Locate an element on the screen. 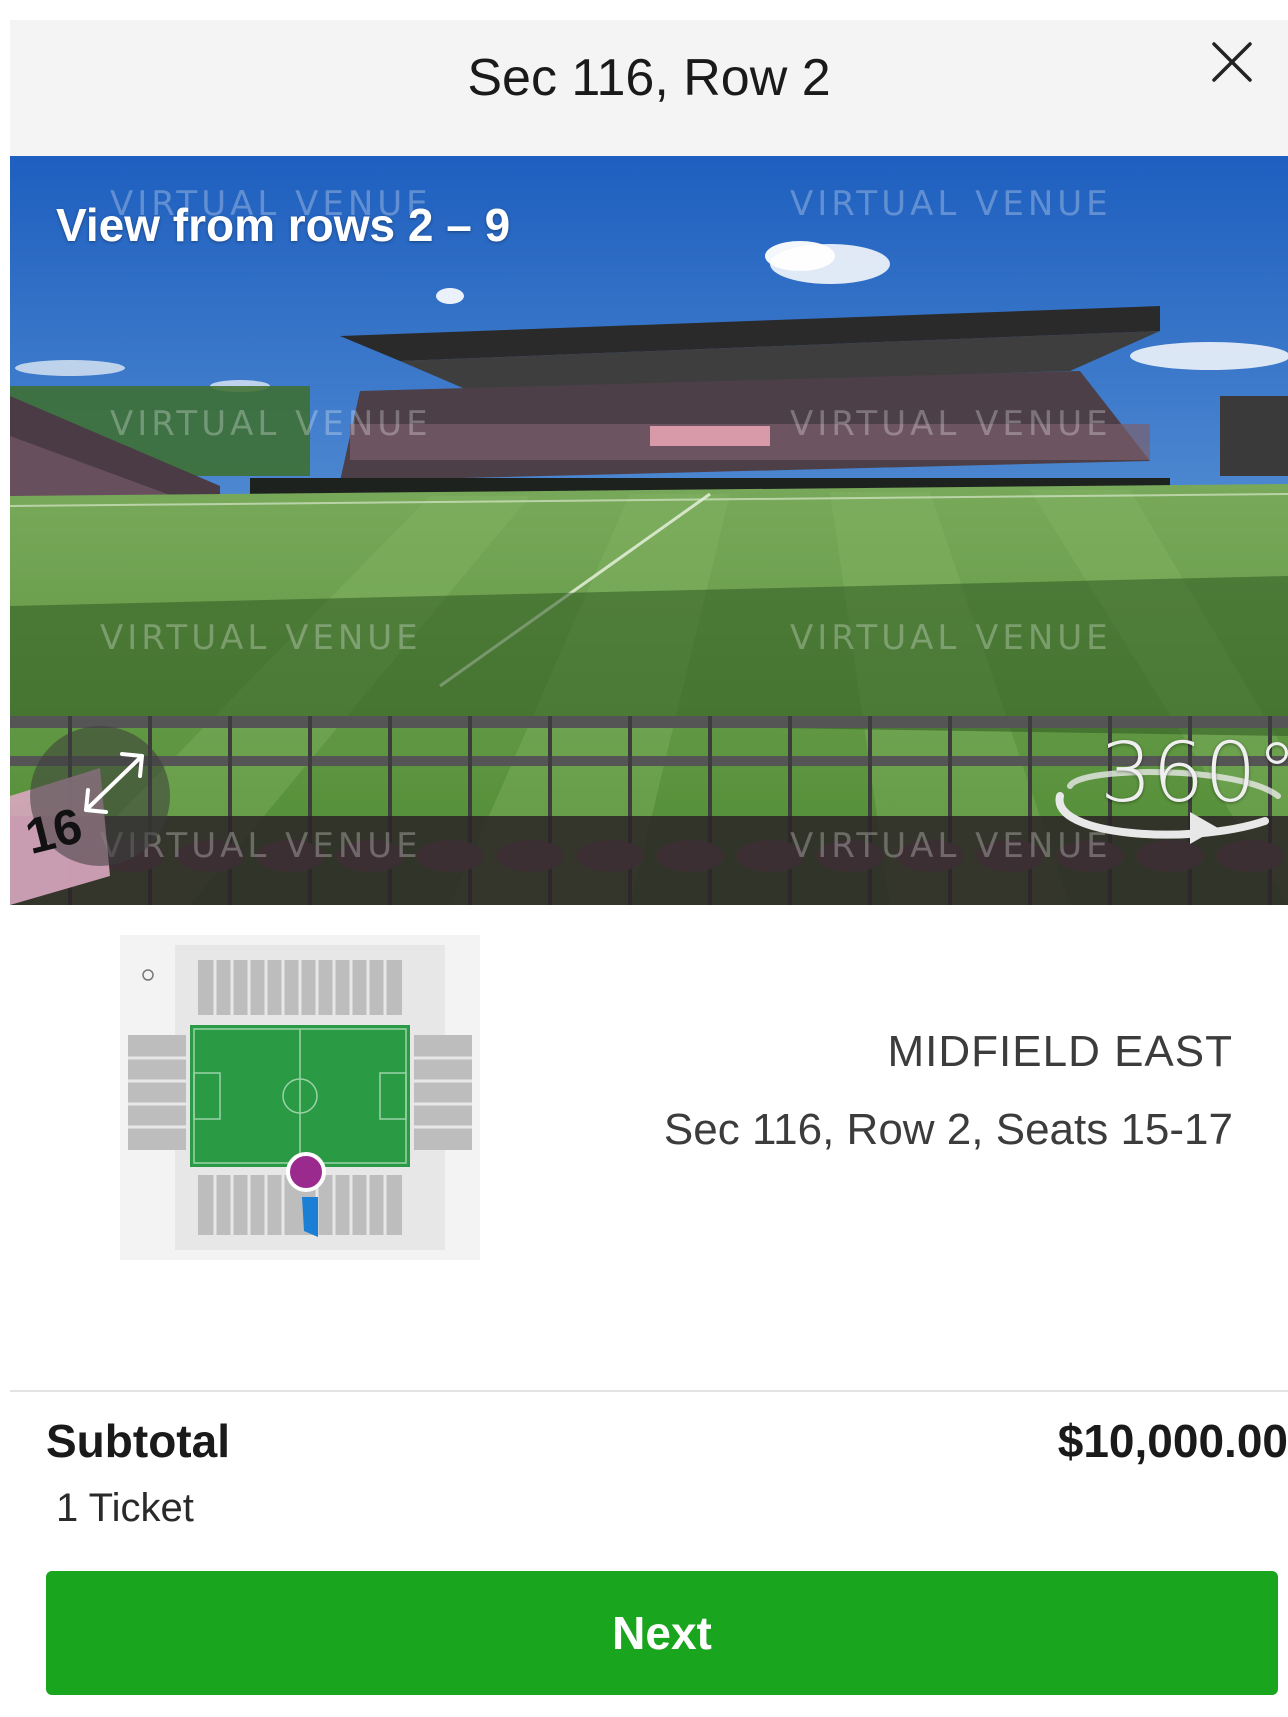 Image resolution: width=1288 pixels, height=1717 pixels. close-icon is located at coordinates (1232, 62).